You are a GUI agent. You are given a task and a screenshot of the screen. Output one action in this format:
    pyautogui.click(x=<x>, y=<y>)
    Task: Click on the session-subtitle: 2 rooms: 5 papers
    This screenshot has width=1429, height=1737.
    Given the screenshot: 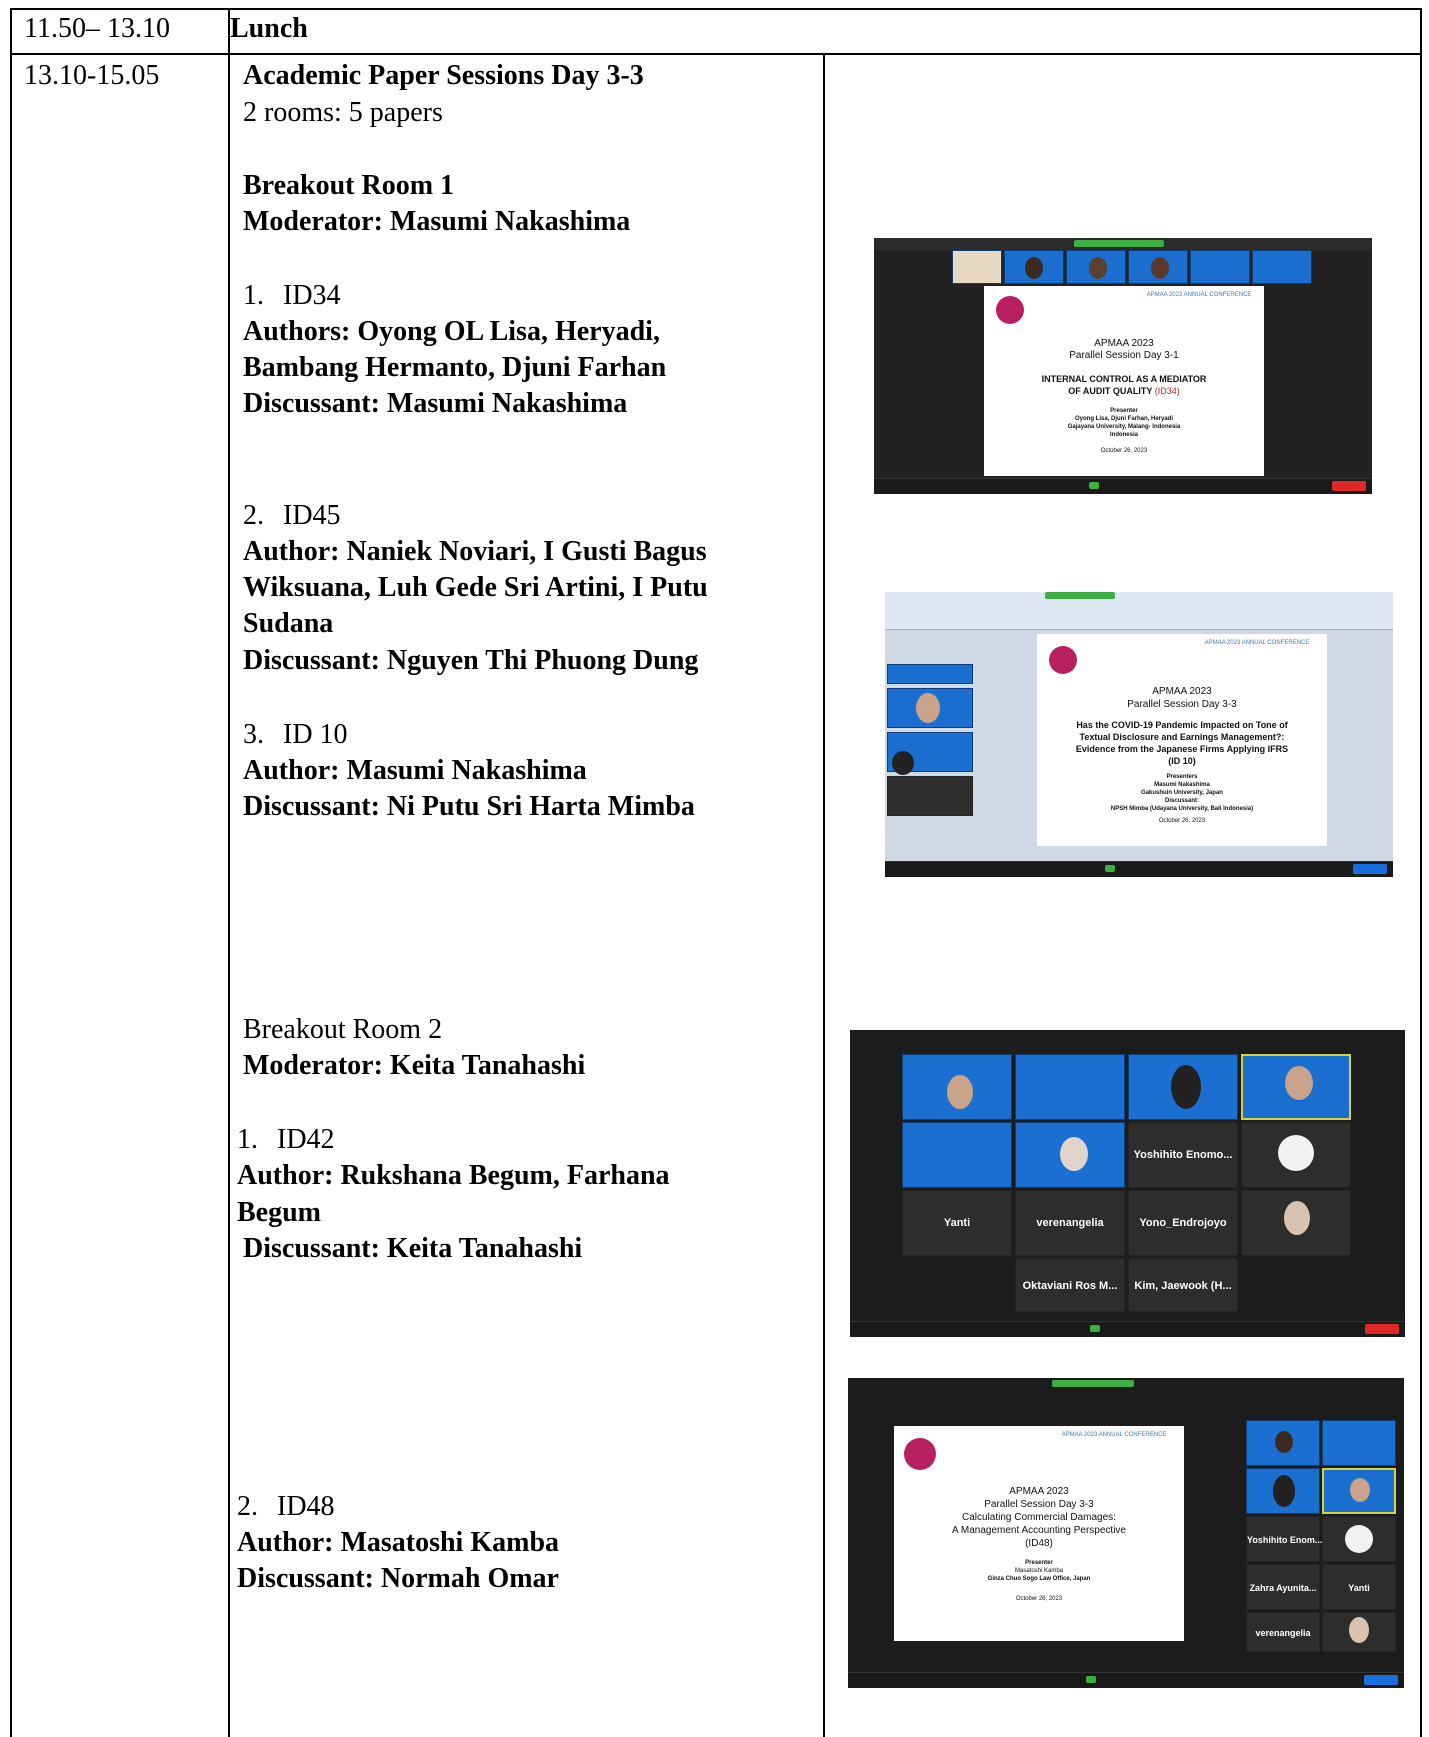 What is the action you would take?
    pyautogui.click(x=343, y=112)
    